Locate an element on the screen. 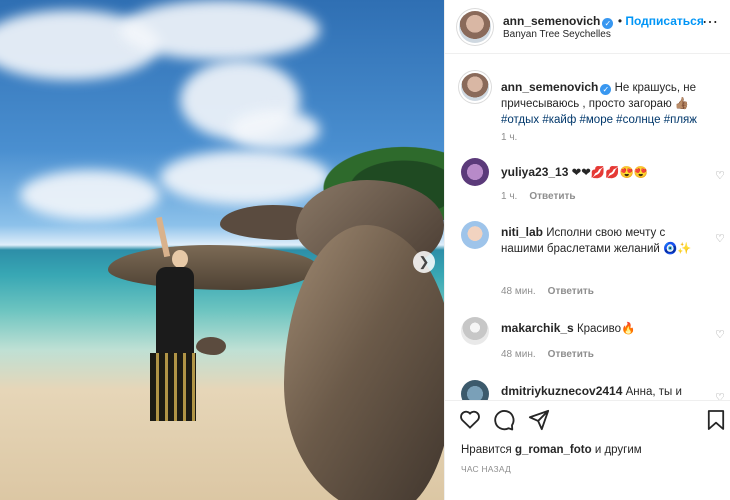  comment-text: Анна, ты и is located at coordinates (653, 392).